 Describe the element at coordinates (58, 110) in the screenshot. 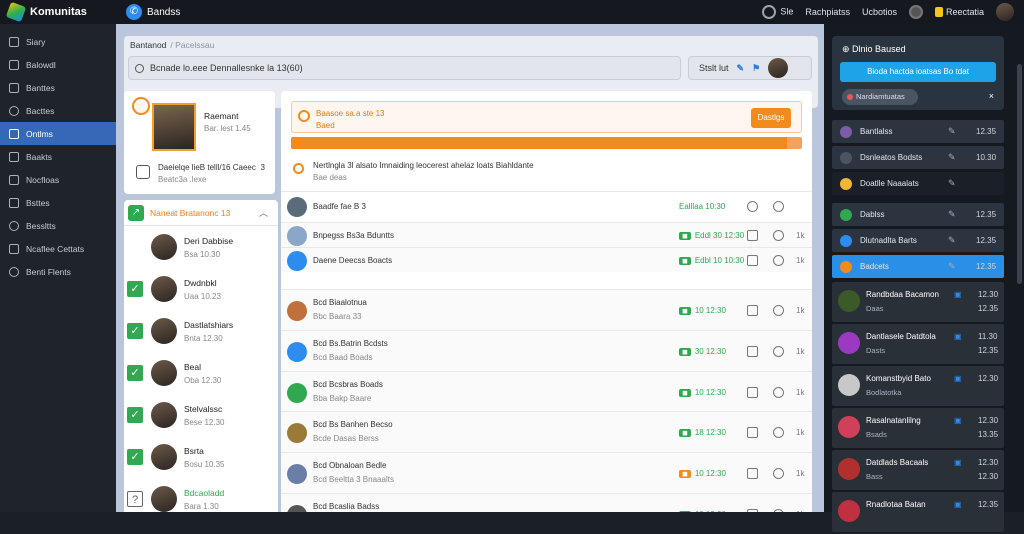

I see `sidebar-item-3: Bacttes` at that location.